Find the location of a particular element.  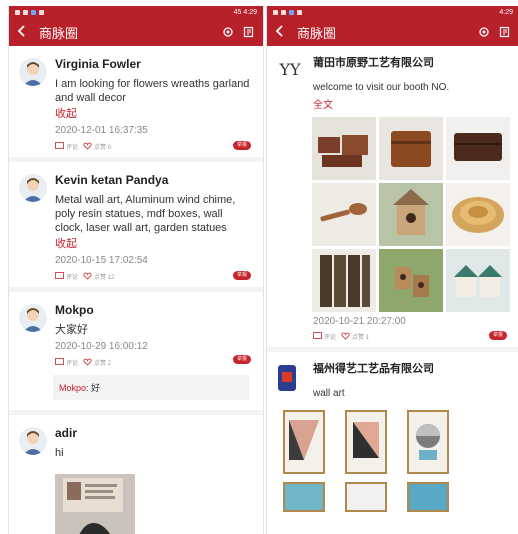

post-author: Virginia Fowler is located at coordinates (154, 64).